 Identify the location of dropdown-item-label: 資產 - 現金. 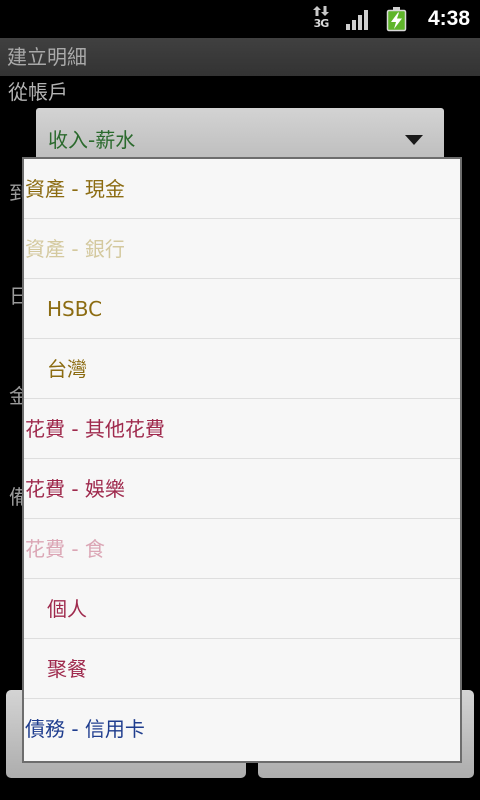
(75, 188).